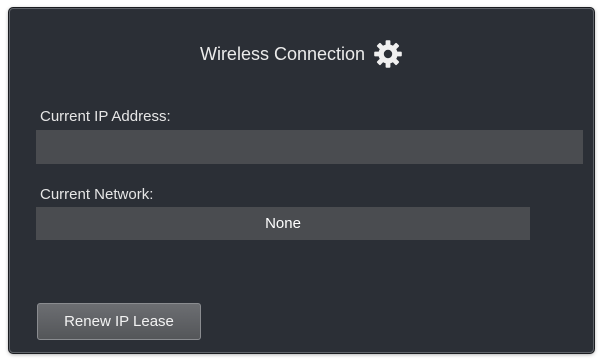  I want to click on panel-header: Wireless Connection, so click(301, 54).